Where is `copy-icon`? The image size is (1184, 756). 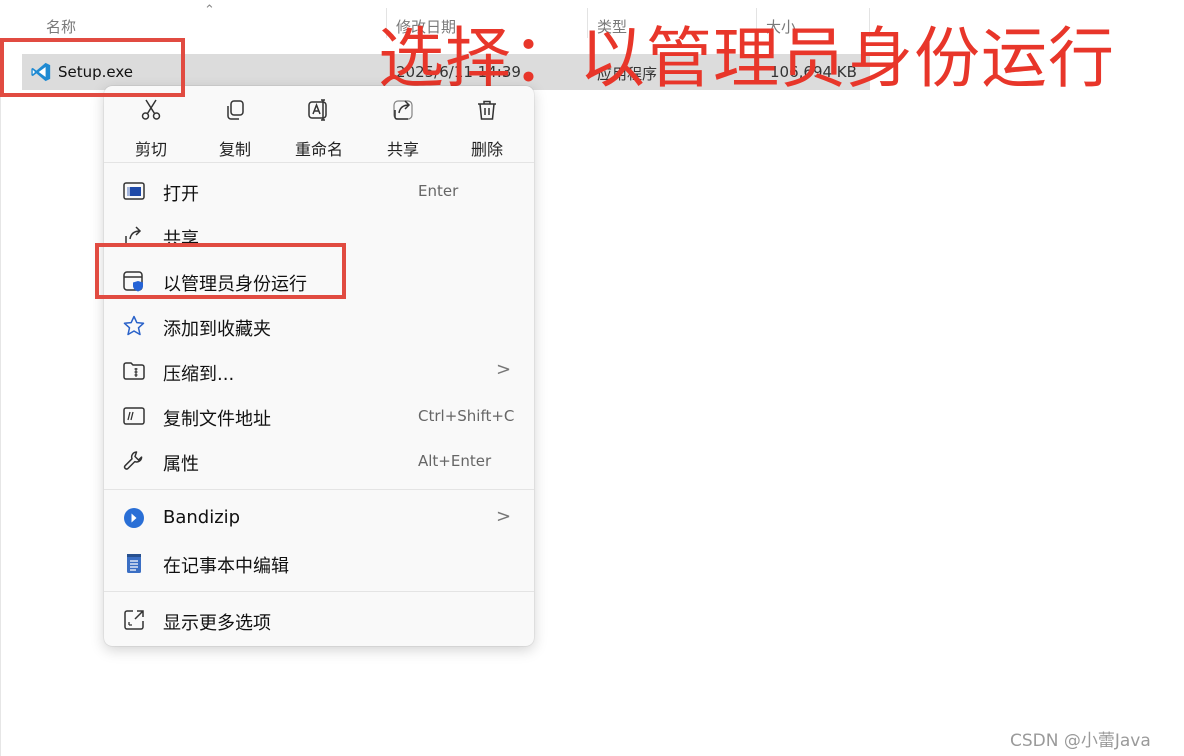
copy-icon is located at coordinates (235, 110).